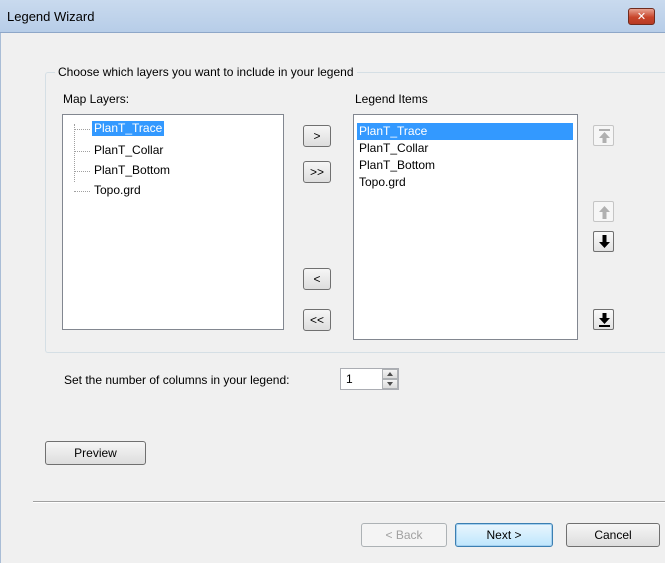 This screenshot has width=665, height=563. What do you see at coordinates (317, 136) in the screenshot?
I see `add-button: >` at bounding box center [317, 136].